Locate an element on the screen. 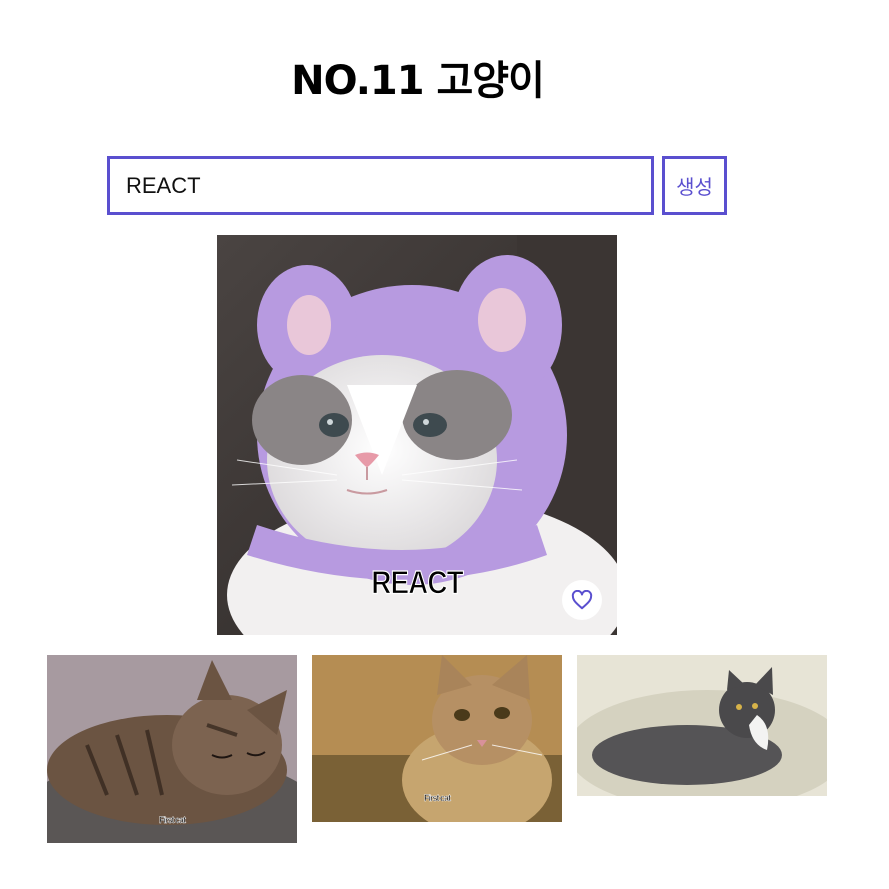 The width and height of the screenshot is (889, 889). caption-input is located at coordinates (380, 185).